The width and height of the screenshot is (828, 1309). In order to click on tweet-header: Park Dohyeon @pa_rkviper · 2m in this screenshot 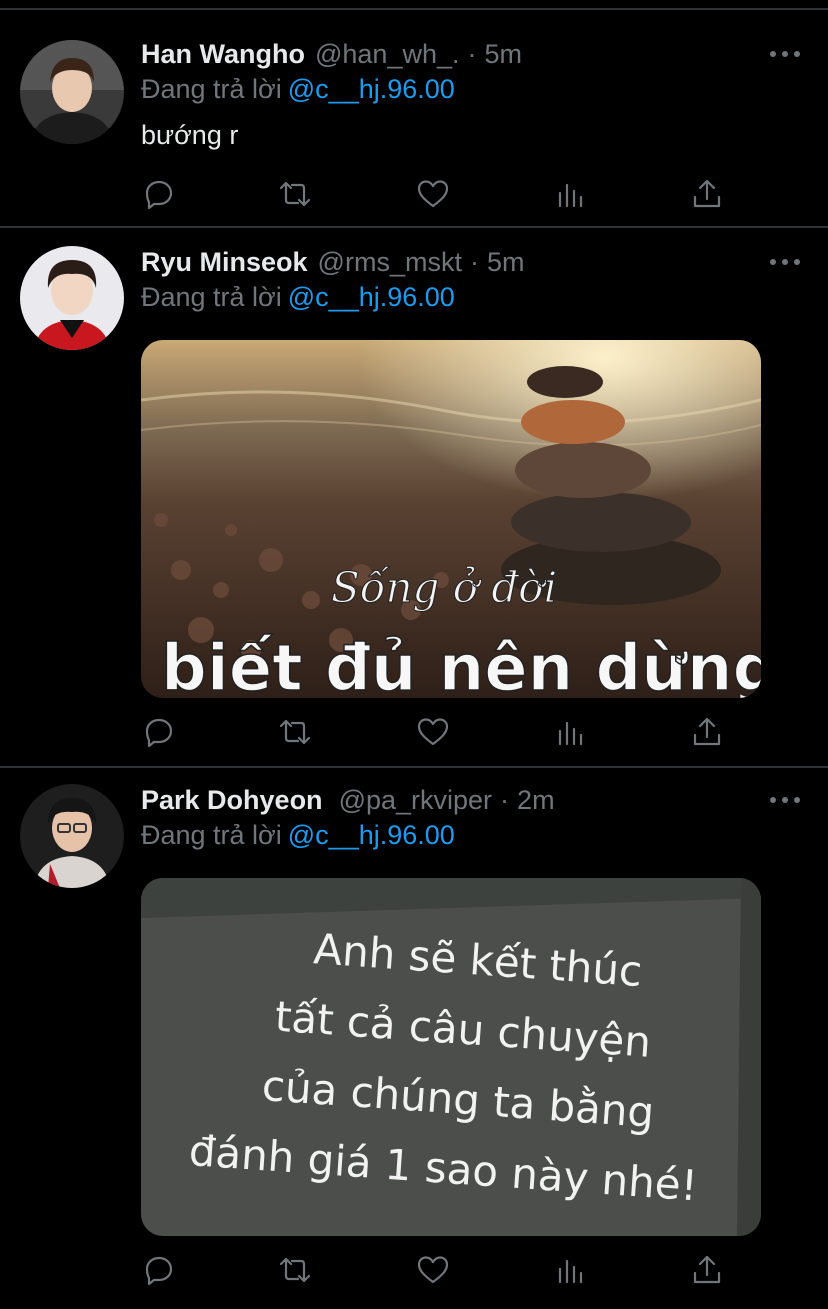, I will do `click(449, 800)`.